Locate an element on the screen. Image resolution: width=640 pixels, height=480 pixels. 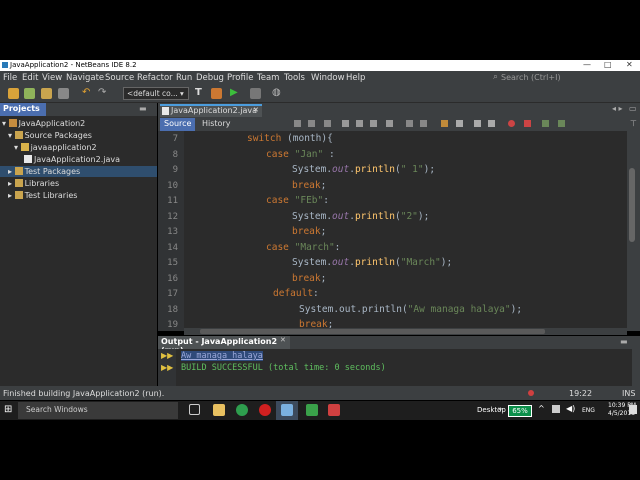
save-all-icon is located at coordinates (63, 93).